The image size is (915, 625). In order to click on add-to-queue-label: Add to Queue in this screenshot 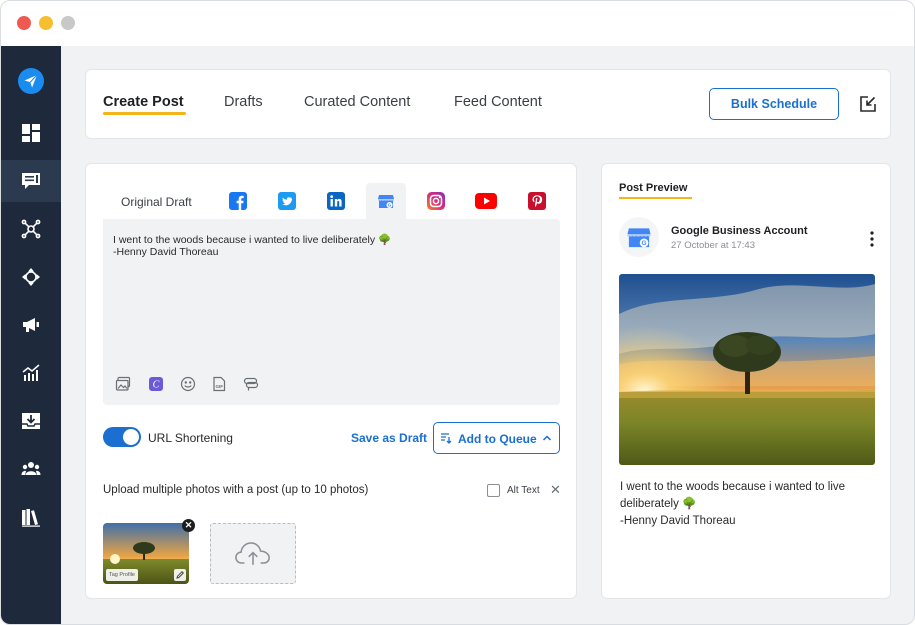, I will do `click(497, 439)`.